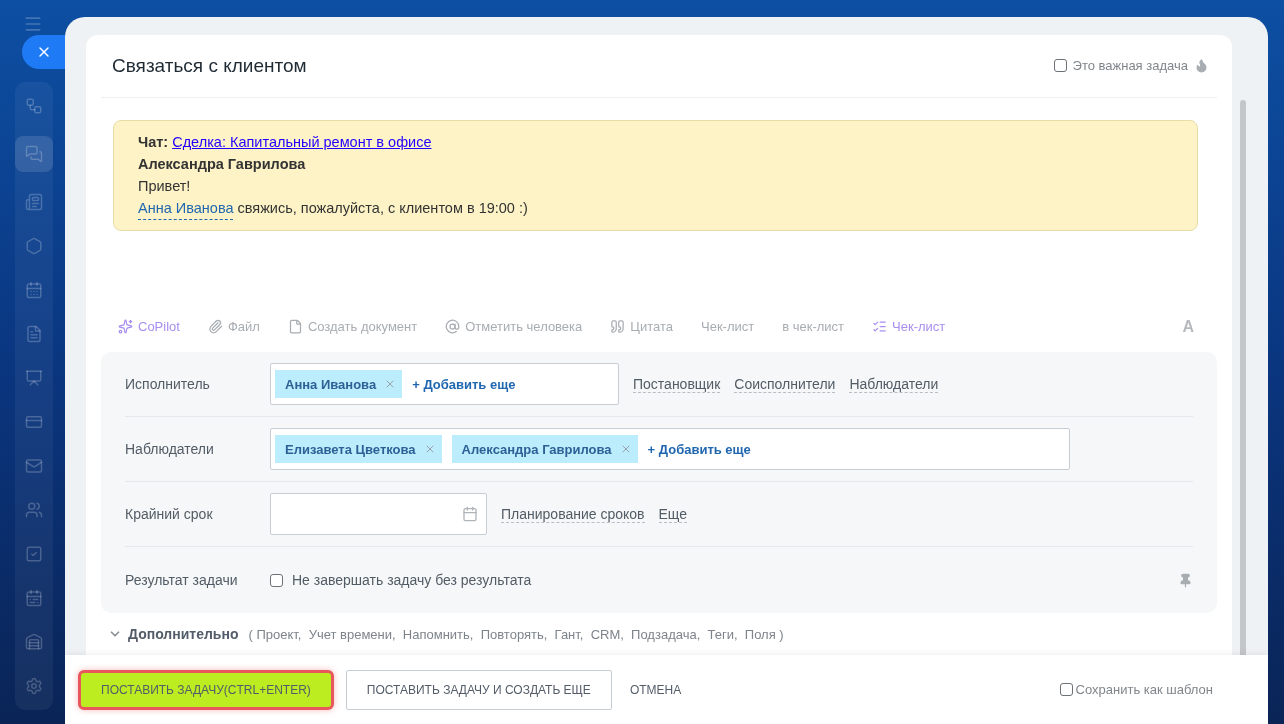  What do you see at coordinates (34, 154) in the screenshot?
I see `sidebar-nav-icon` at bounding box center [34, 154].